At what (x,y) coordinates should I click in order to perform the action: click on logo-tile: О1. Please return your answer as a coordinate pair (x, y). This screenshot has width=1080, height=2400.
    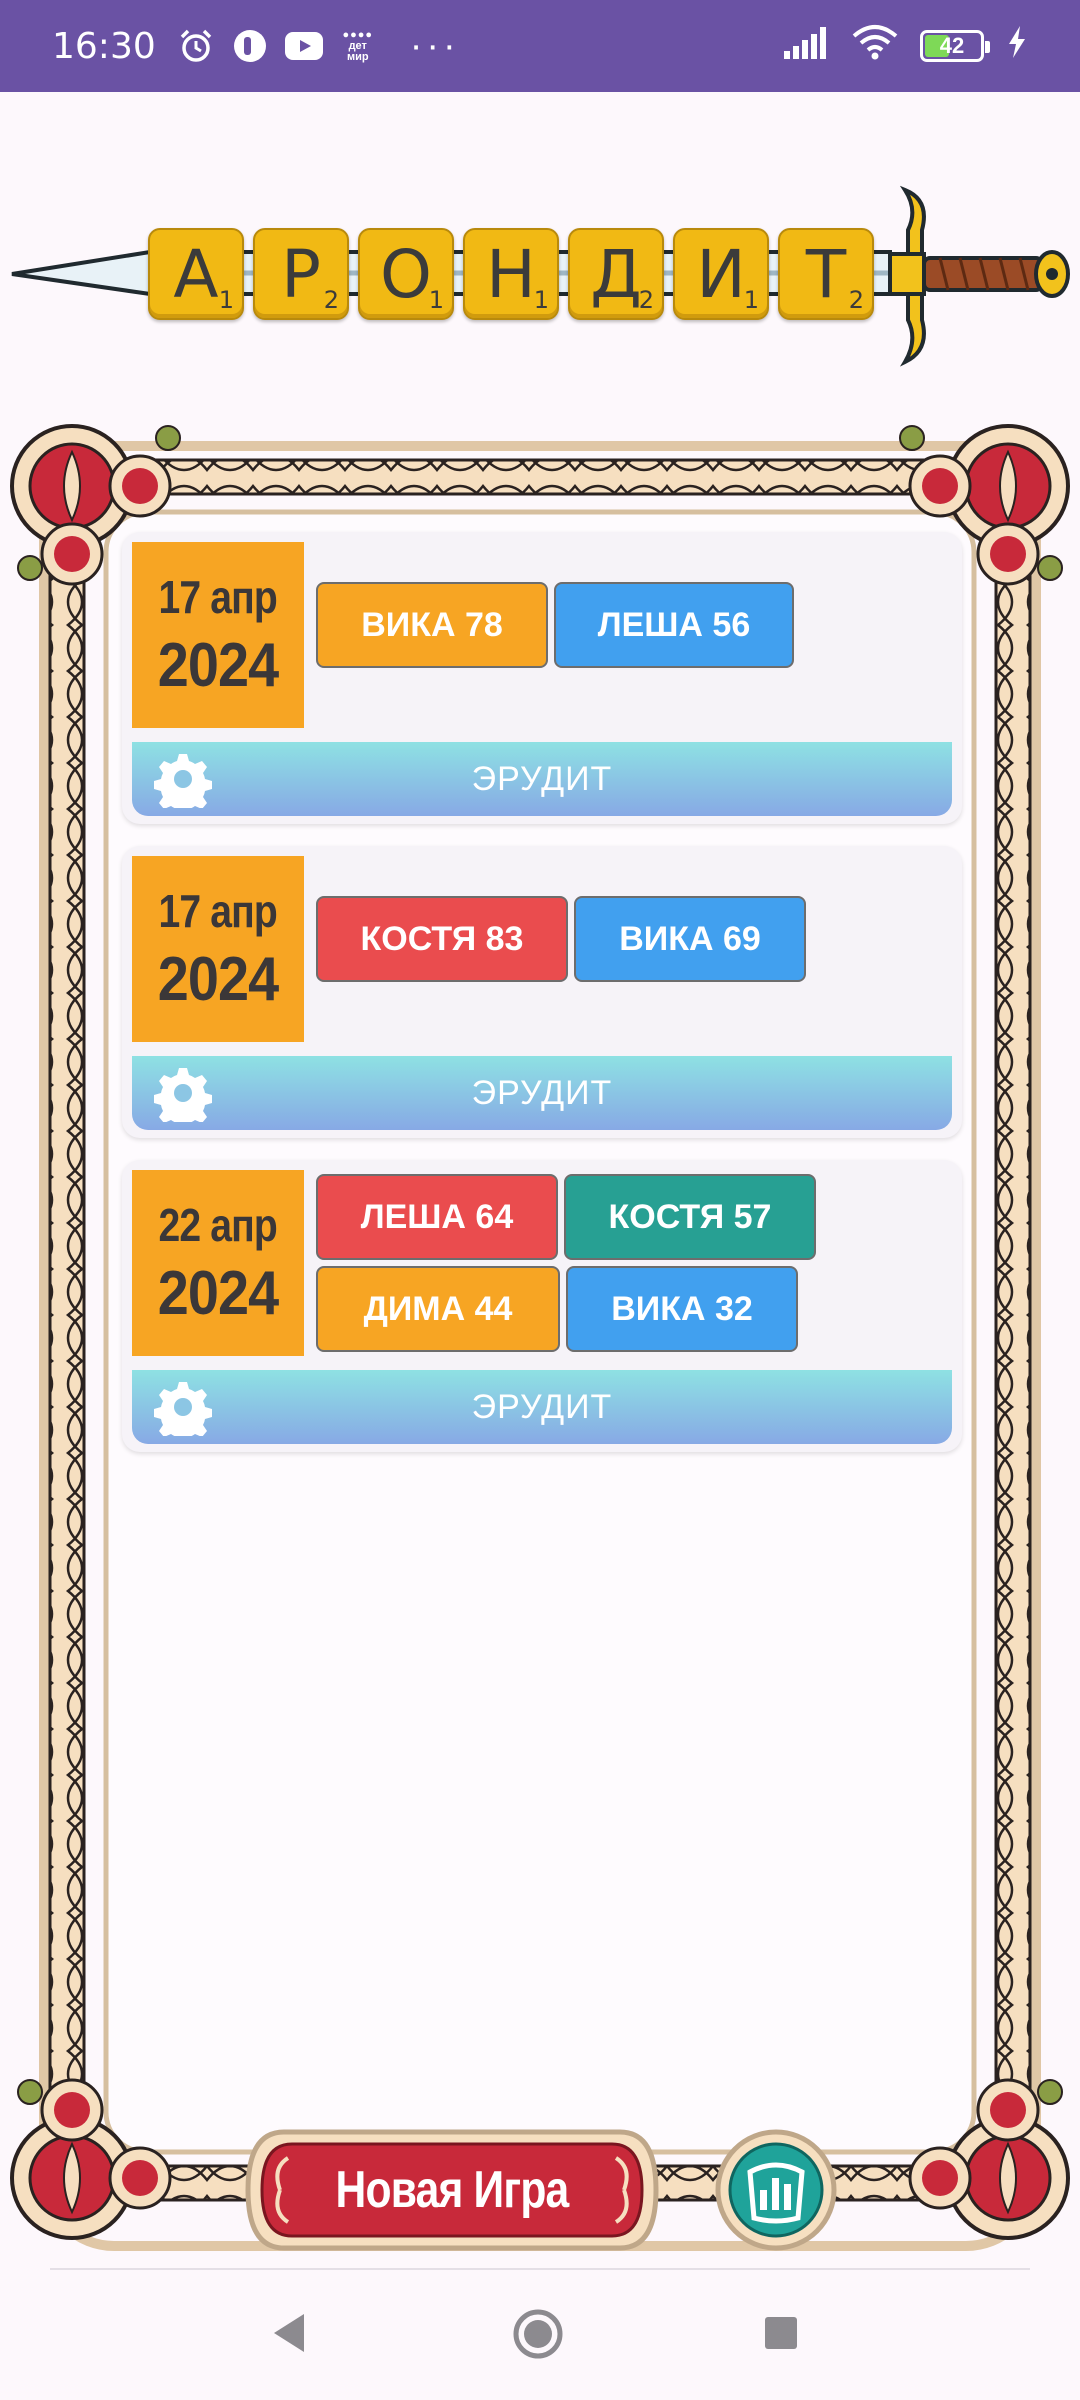
    Looking at the image, I should click on (406, 274).